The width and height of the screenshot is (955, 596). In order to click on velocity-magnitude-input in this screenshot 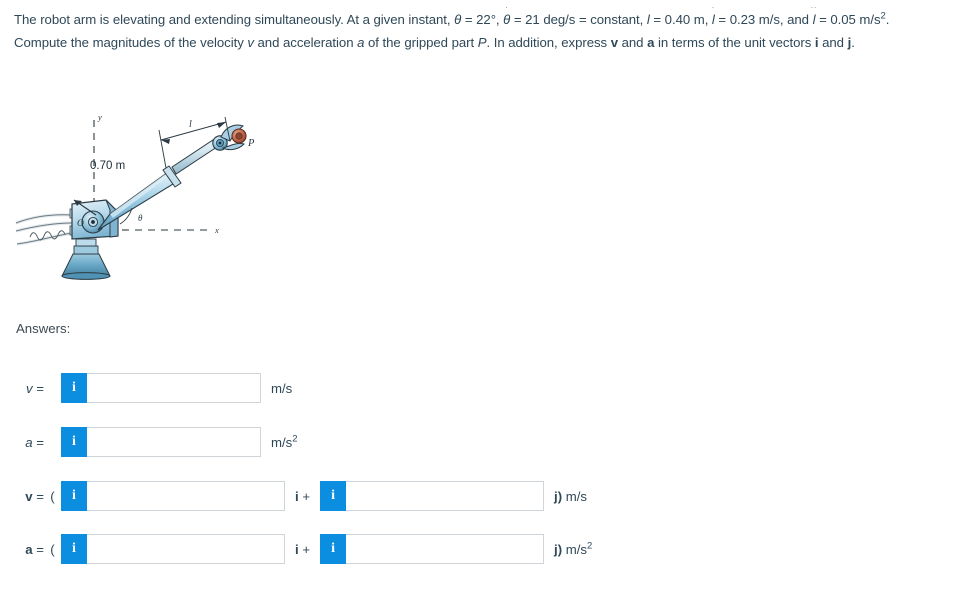, I will do `click(174, 388)`.